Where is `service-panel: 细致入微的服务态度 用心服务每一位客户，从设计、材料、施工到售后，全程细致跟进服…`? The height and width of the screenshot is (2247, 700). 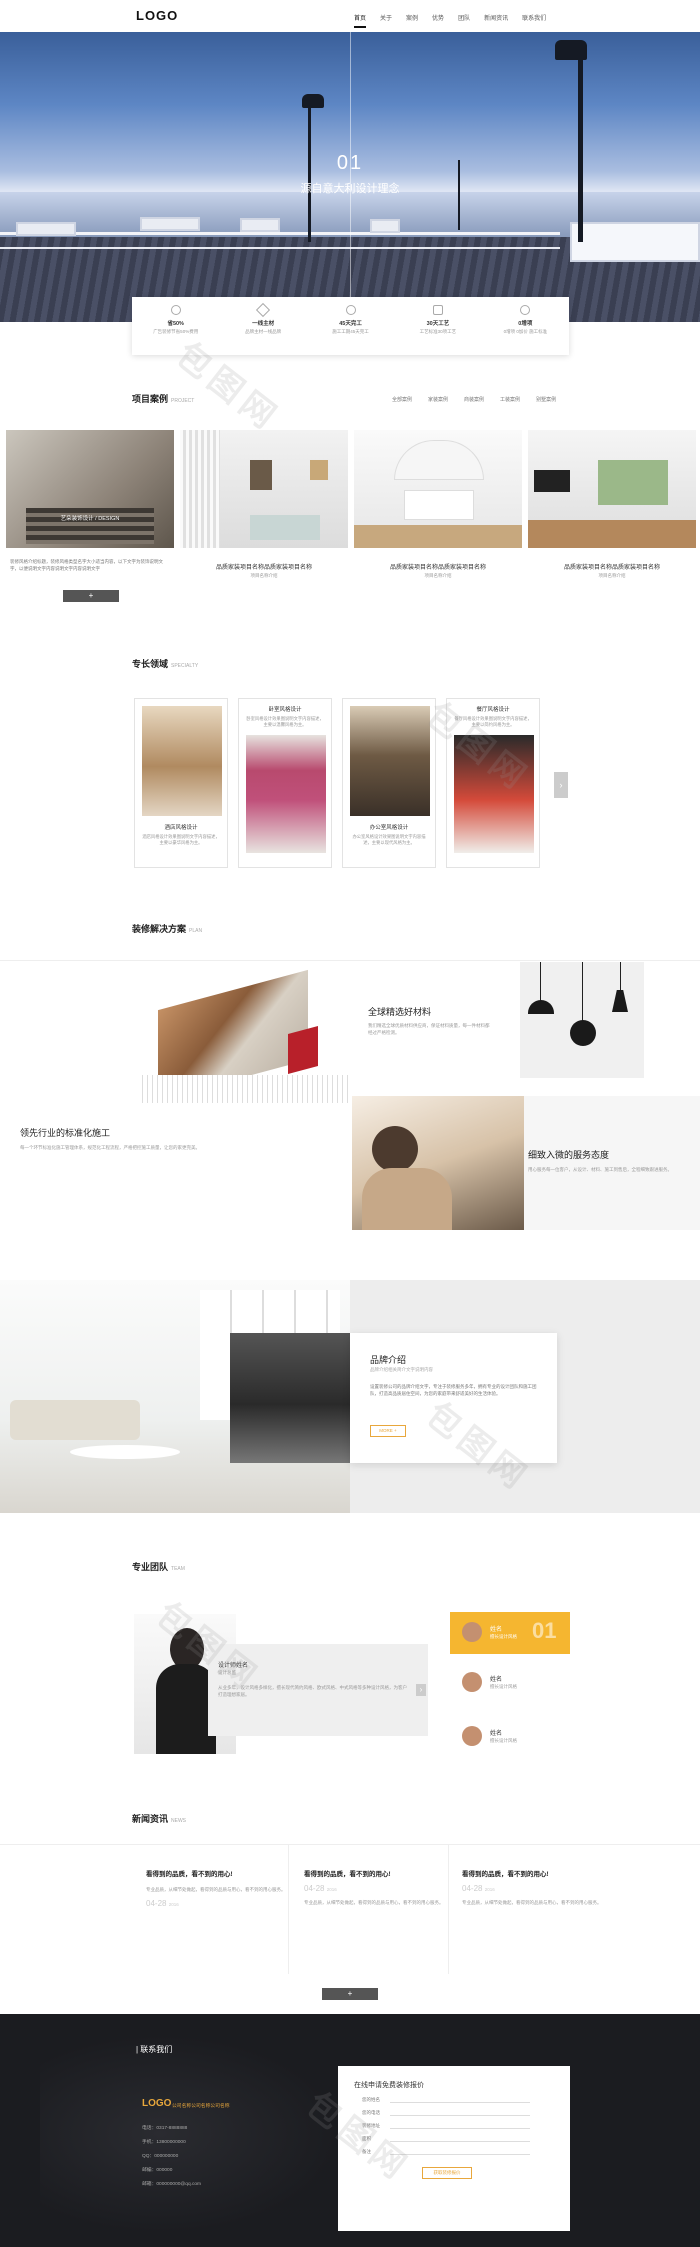
service-panel: 细致入微的服务态度 用心服务每一位客户，从设计、材料、施工到售后，全程细致跟进服… is located at coordinates (526, 1163).